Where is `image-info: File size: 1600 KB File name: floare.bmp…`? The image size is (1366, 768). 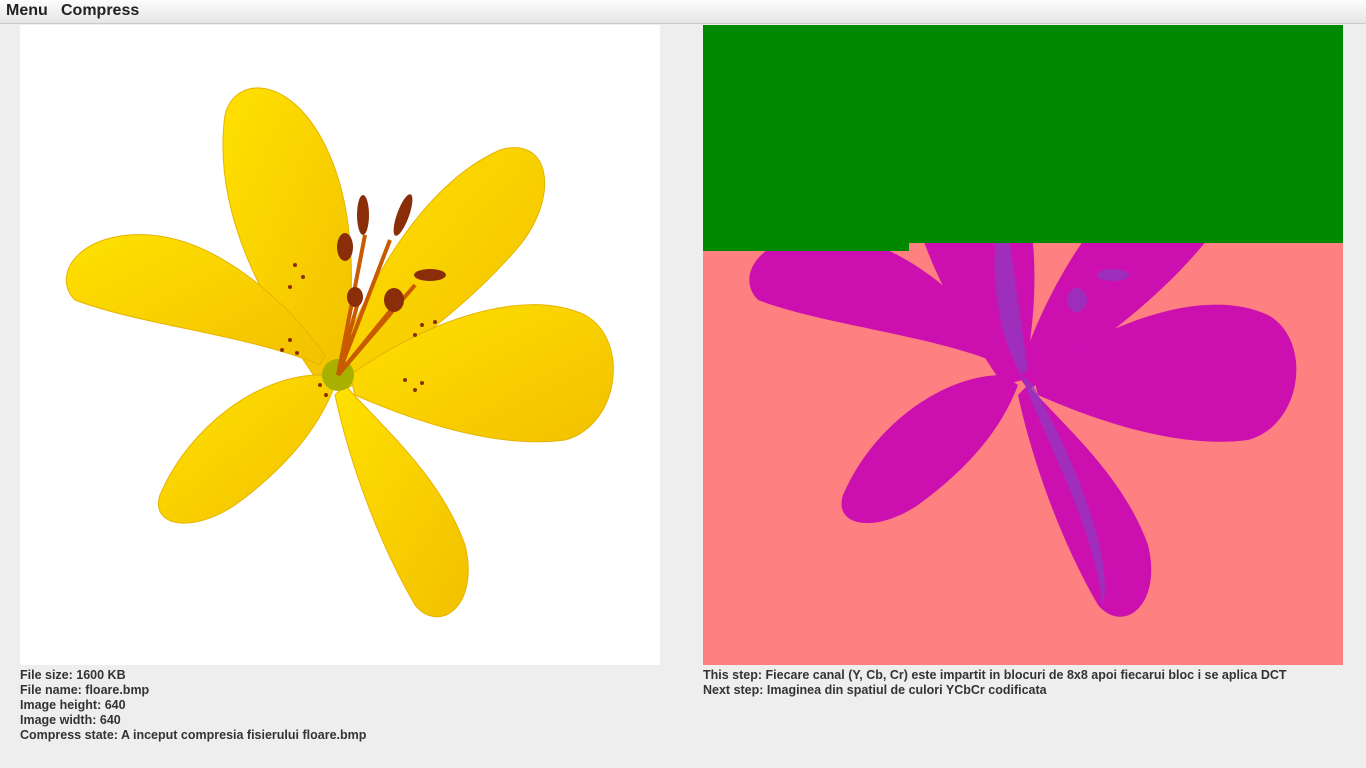
image-info: File size: 1600 KB File name: floare.bmp… is located at coordinates (193, 705).